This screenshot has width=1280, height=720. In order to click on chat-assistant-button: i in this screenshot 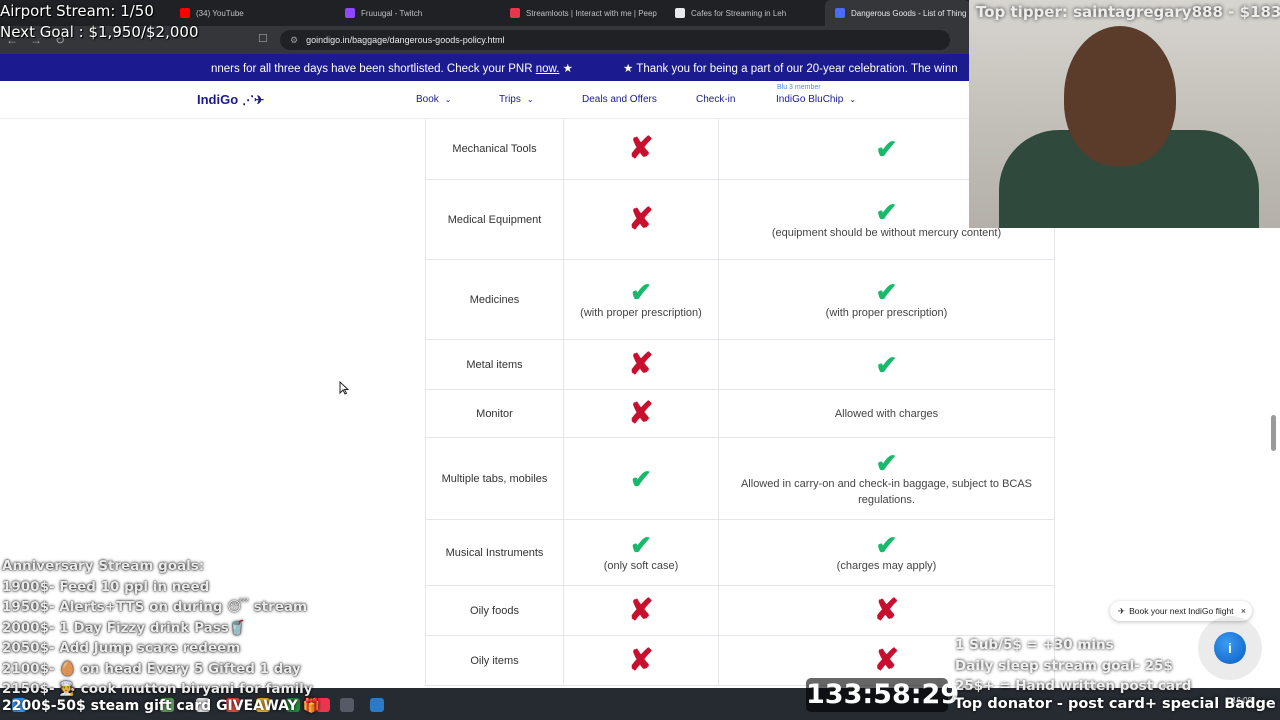, I will do `click(1230, 648)`.